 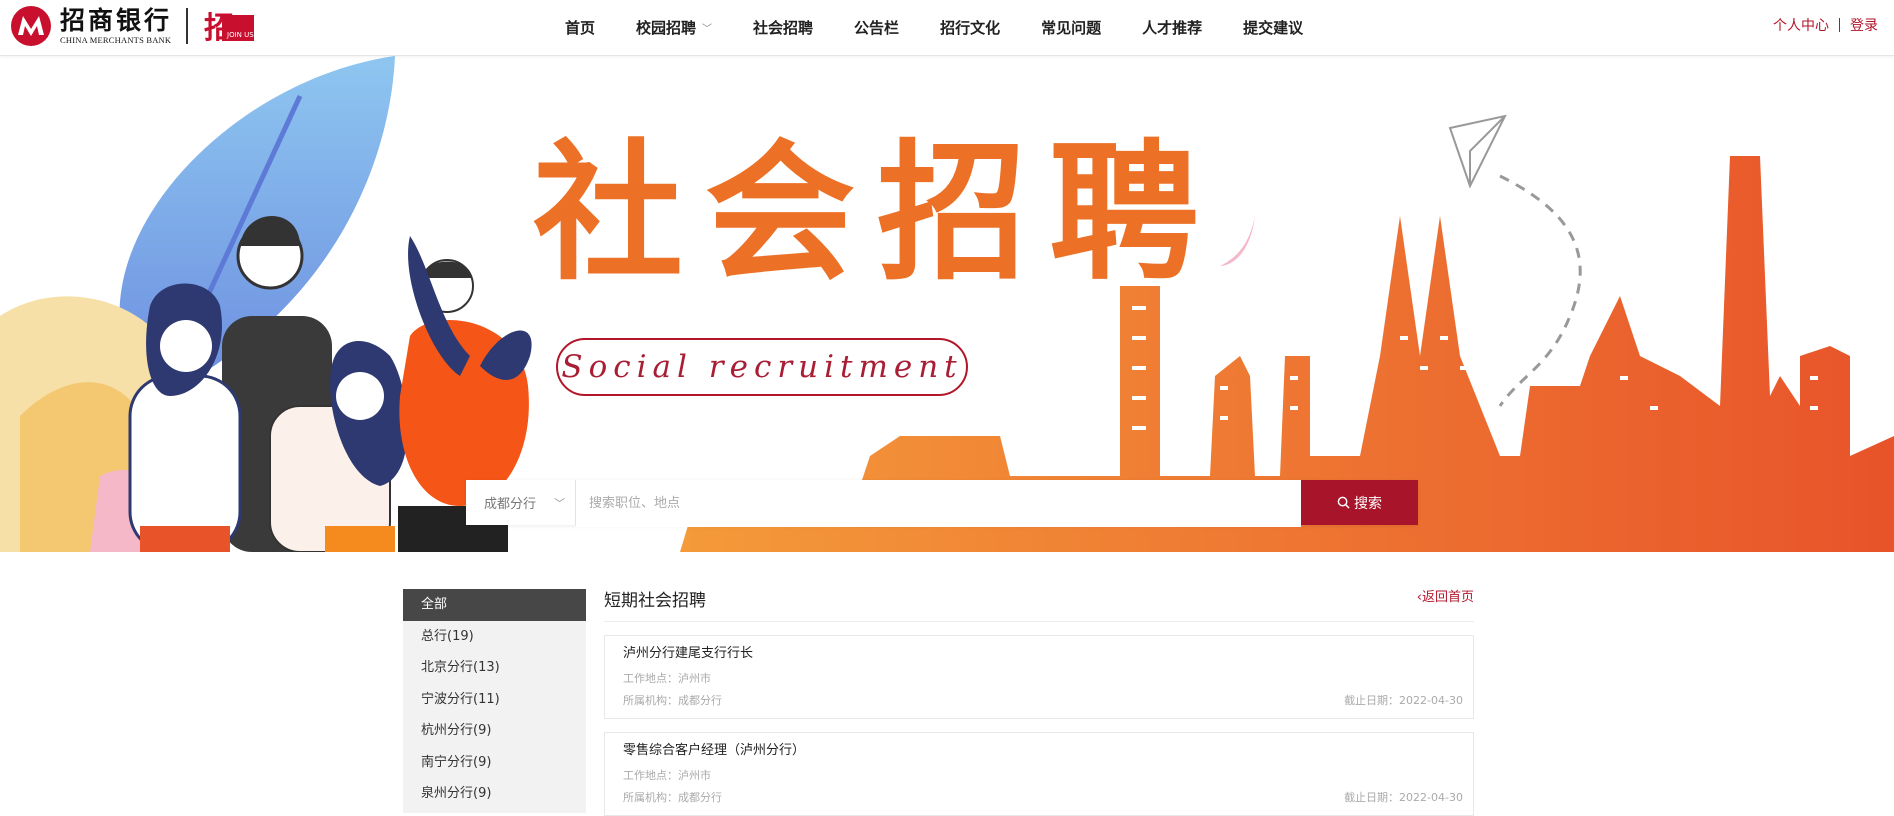 I want to click on search-button-label: 搜索, so click(x=1368, y=503).